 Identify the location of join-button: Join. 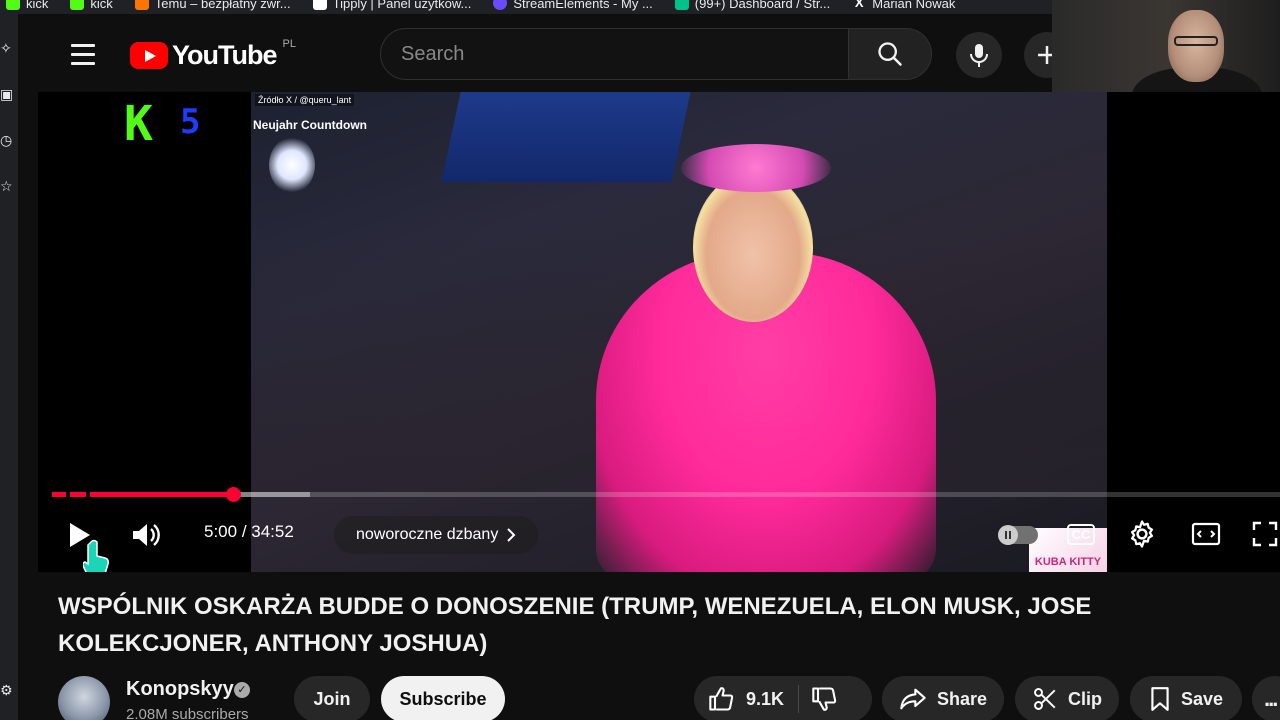
(332, 698).